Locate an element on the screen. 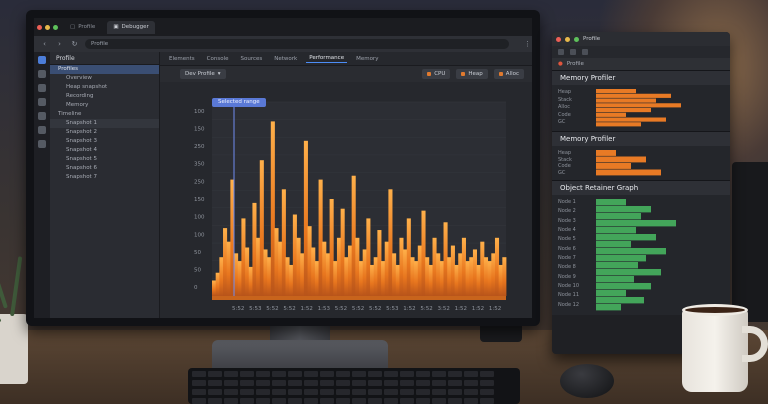 This screenshot has height=404, width=768. devtools-tab: Sources is located at coordinates (251, 59).